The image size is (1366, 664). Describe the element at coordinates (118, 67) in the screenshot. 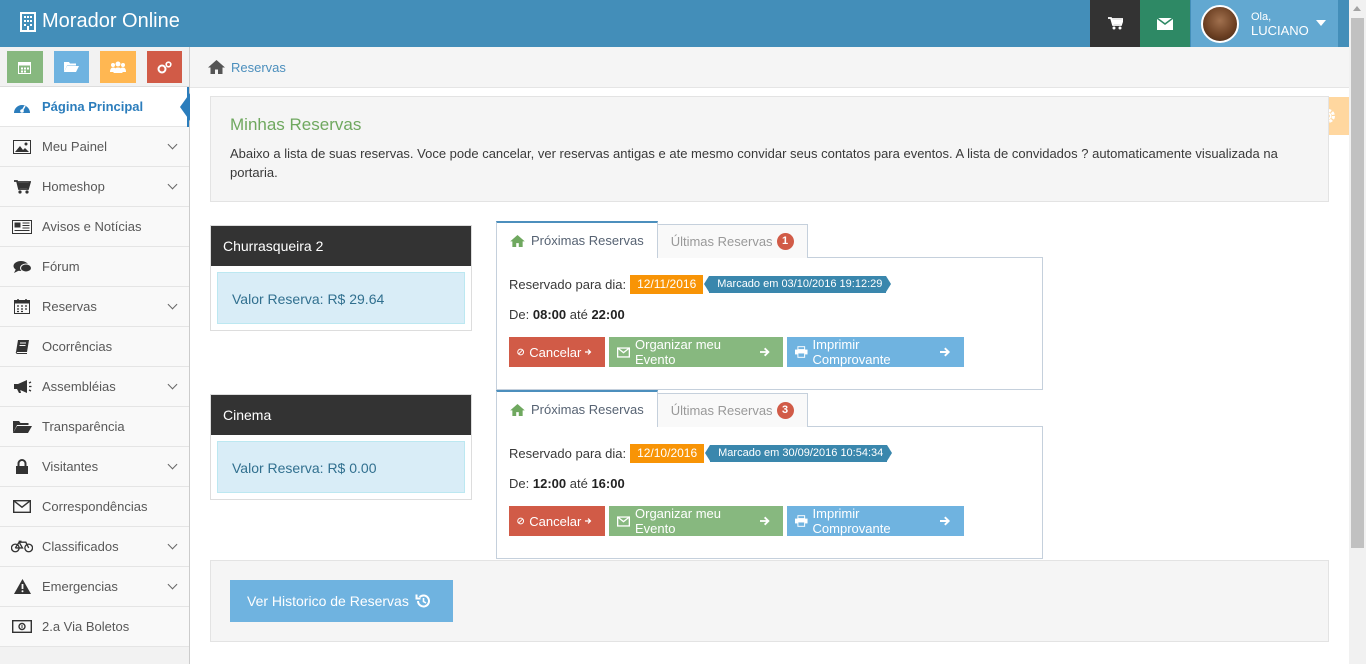

I see `shortcut-users-button` at that location.